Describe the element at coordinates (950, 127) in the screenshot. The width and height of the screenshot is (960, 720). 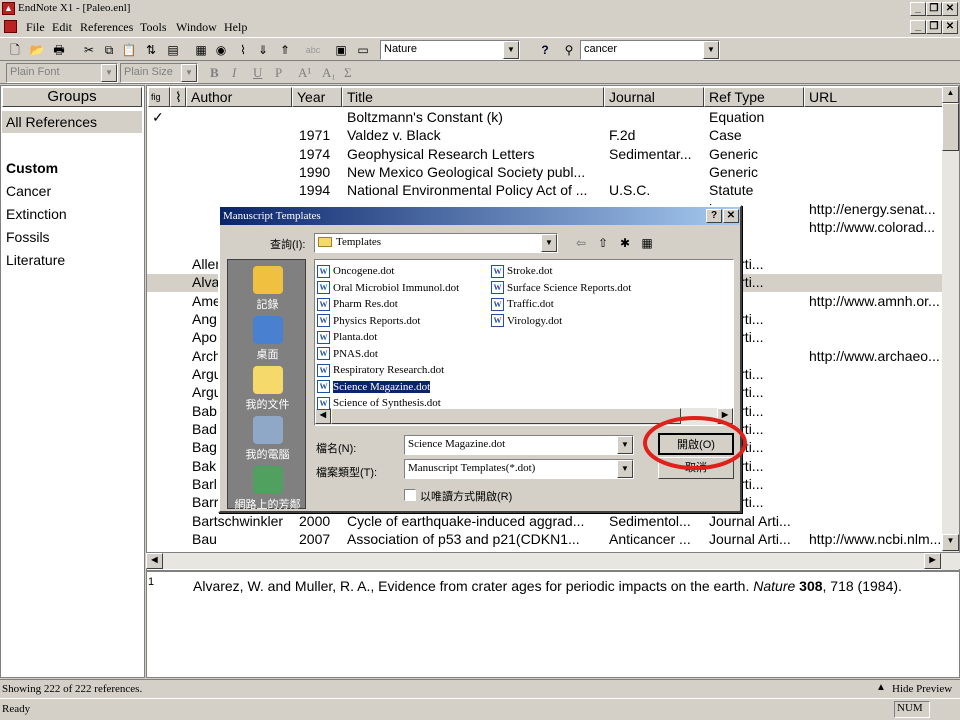
I see `scroll-thumb` at that location.